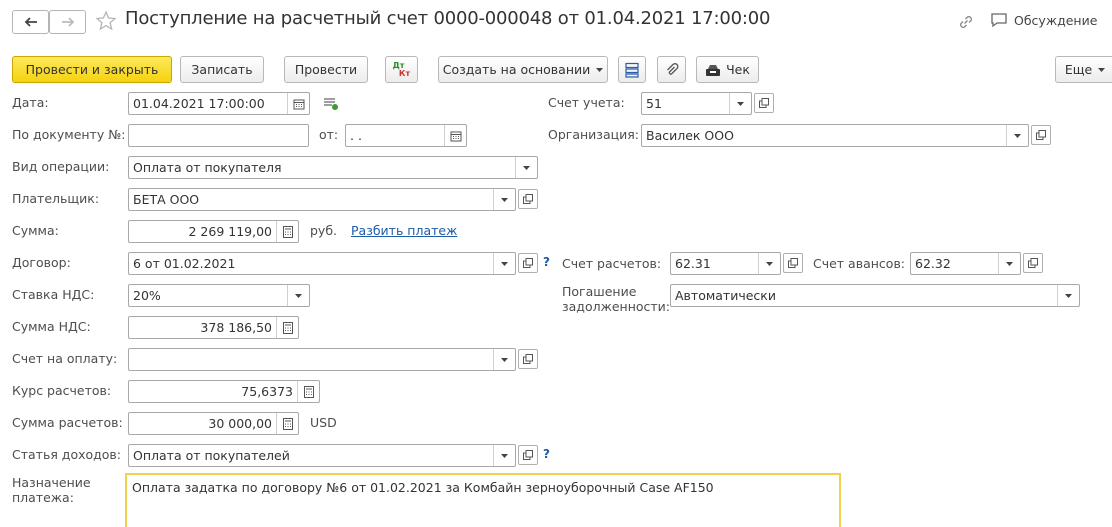 This screenshot has height=527, width=1112. Describe the element at coordinates (322, 455) in the screenshot. I see `income-item-field: Оплата от покупателей` at that location.